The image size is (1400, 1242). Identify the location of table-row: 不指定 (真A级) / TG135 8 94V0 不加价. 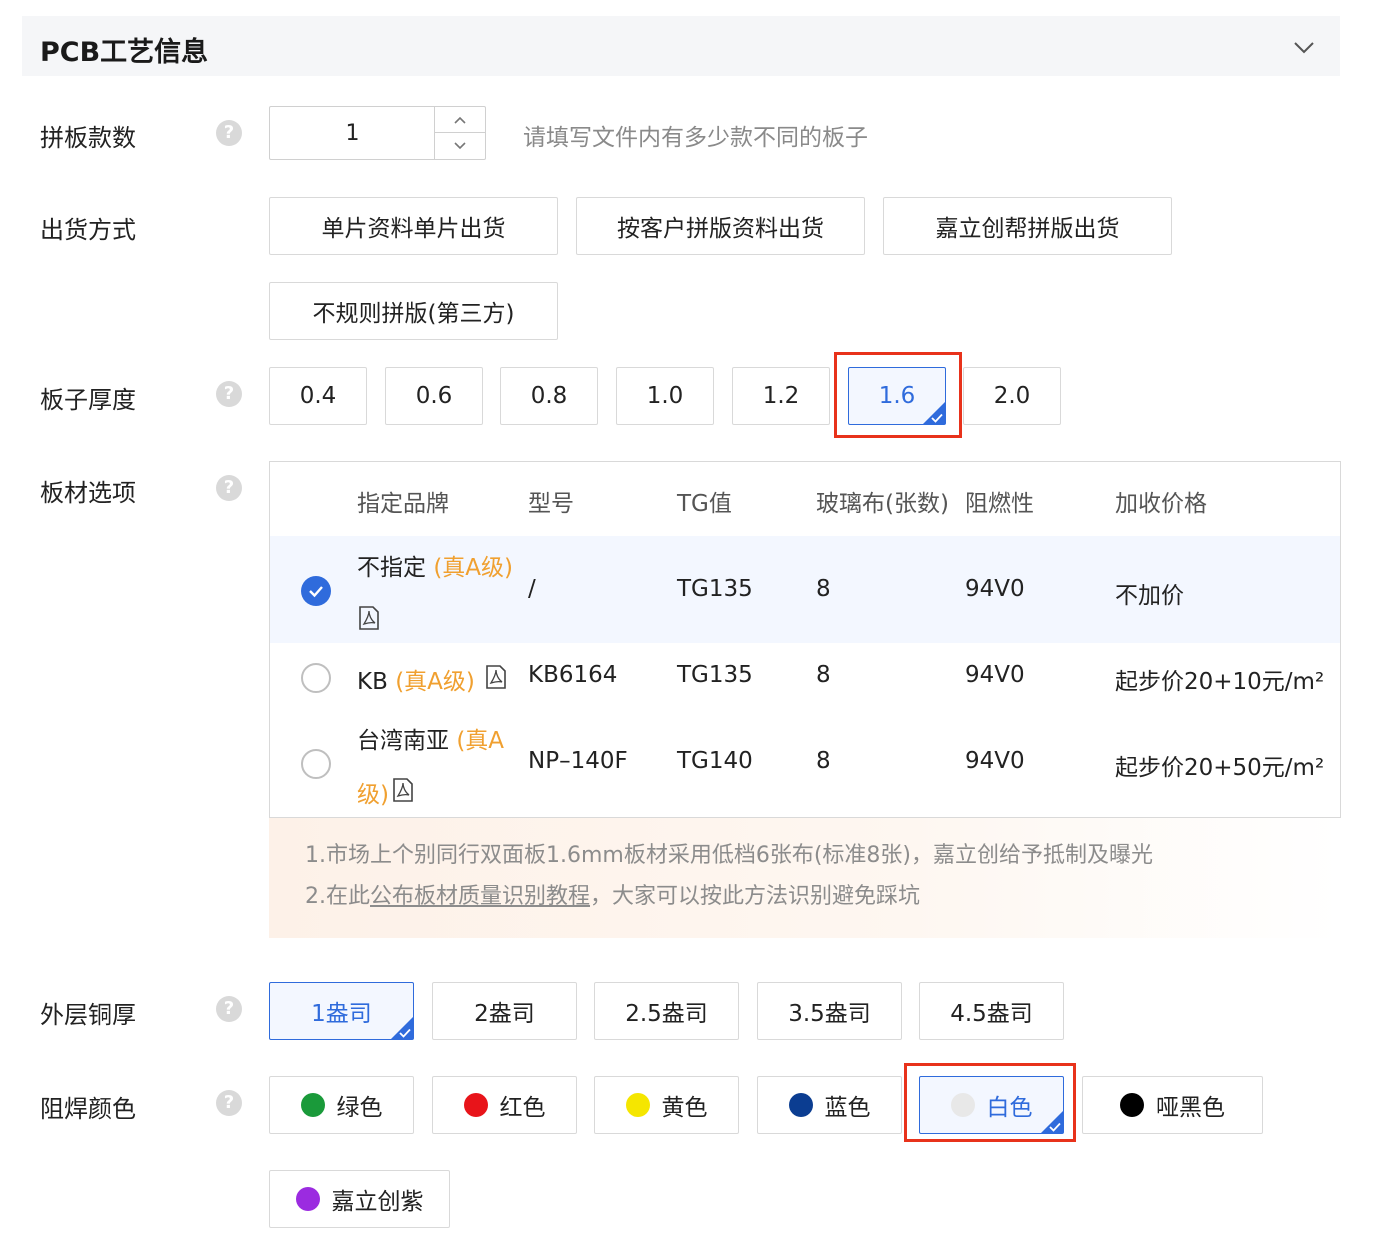
(805, 589).